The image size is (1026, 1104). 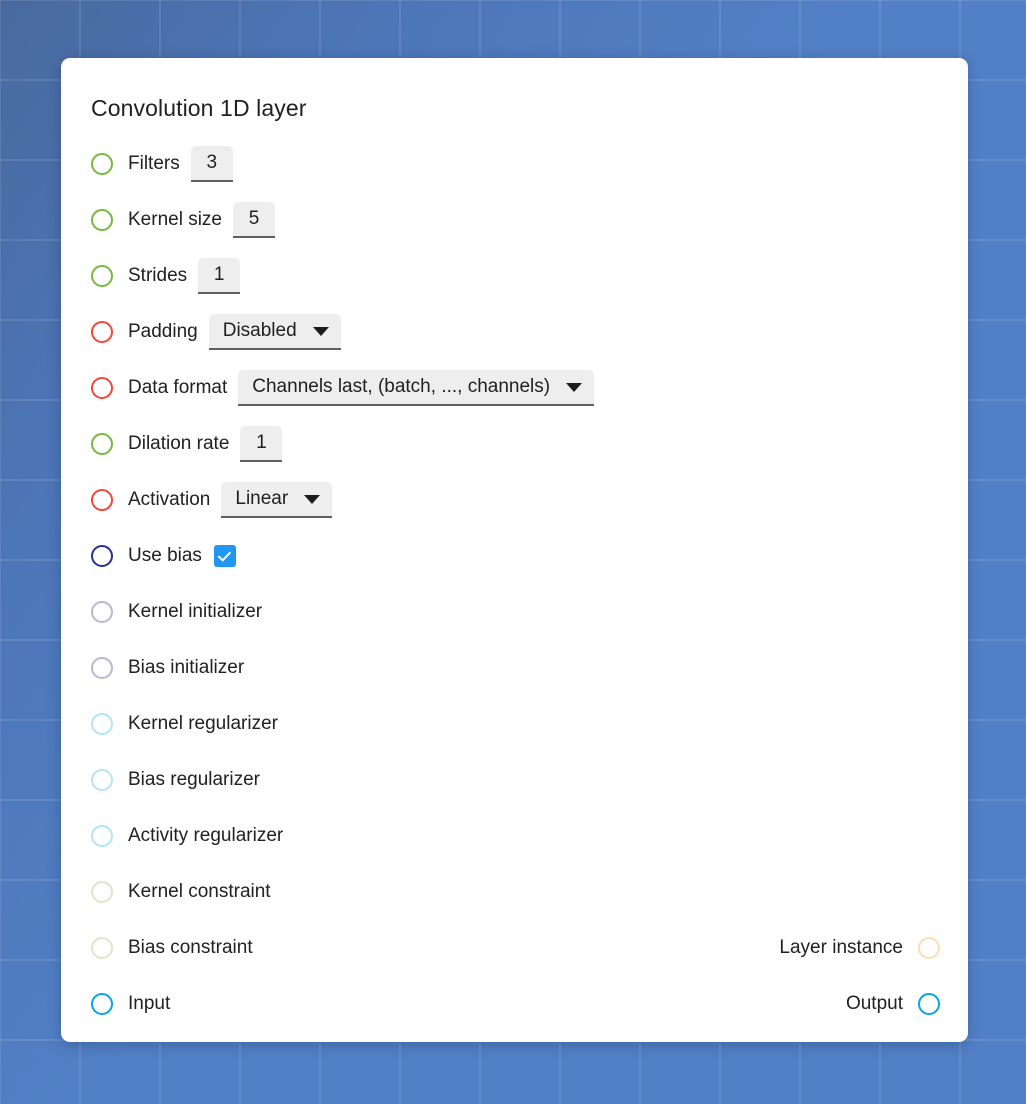 What do you see at coordinates (515, 724) in the screenshot?
I see `property-row-kernel-regularizer: Kernel regularizer` at bounding box center [515, 724].